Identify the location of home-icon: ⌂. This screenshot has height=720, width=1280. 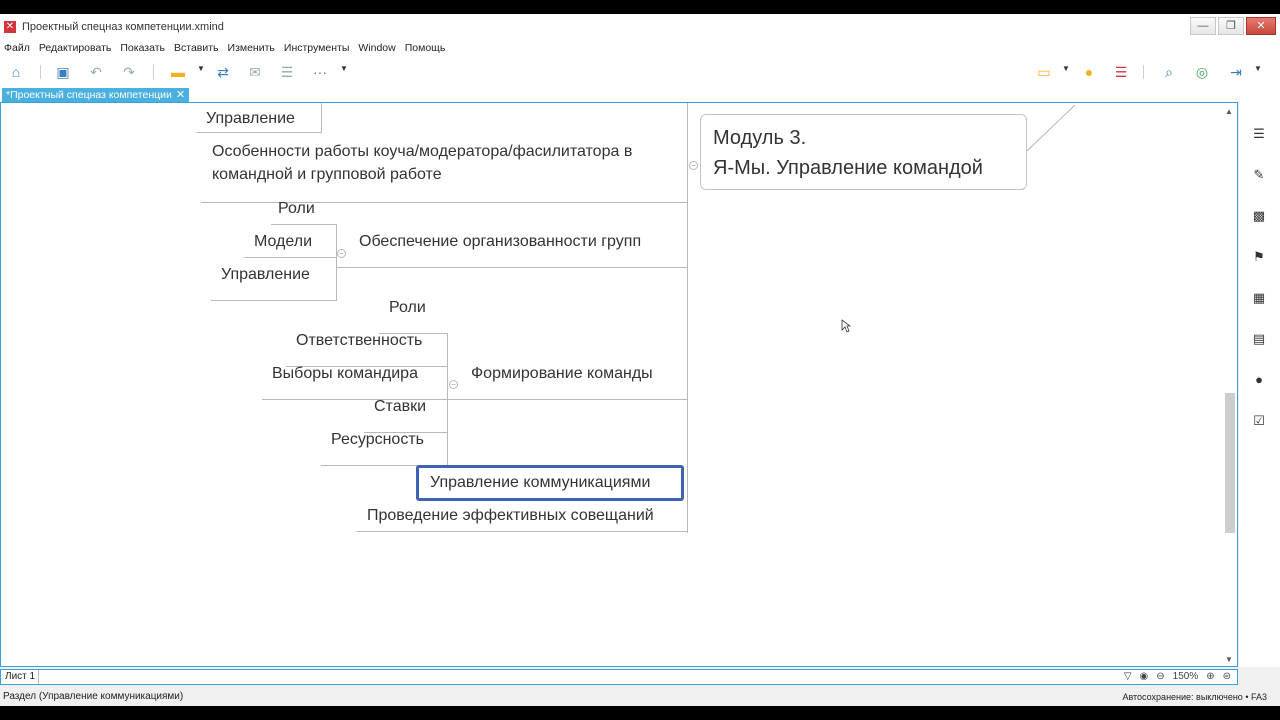
(16, 72).